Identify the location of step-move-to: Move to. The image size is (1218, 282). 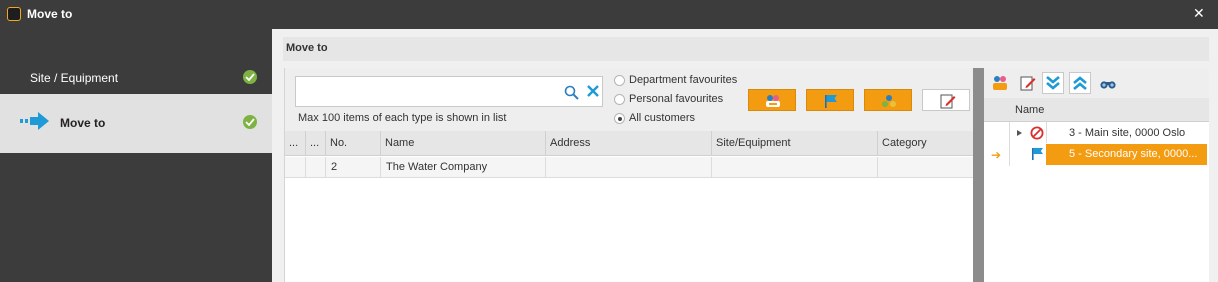
(136, 123).